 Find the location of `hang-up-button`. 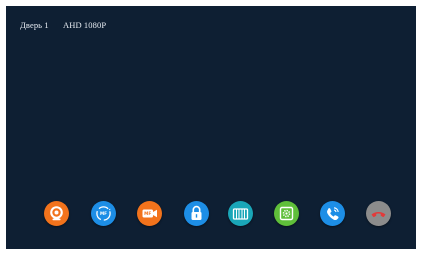

hang-up-button is located at coordinates (378, 213).